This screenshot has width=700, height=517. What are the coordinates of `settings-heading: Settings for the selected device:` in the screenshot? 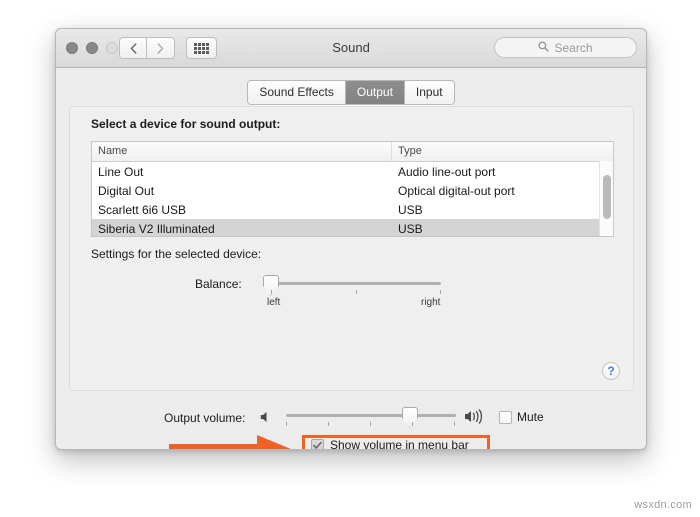 It's located at (176, 254).